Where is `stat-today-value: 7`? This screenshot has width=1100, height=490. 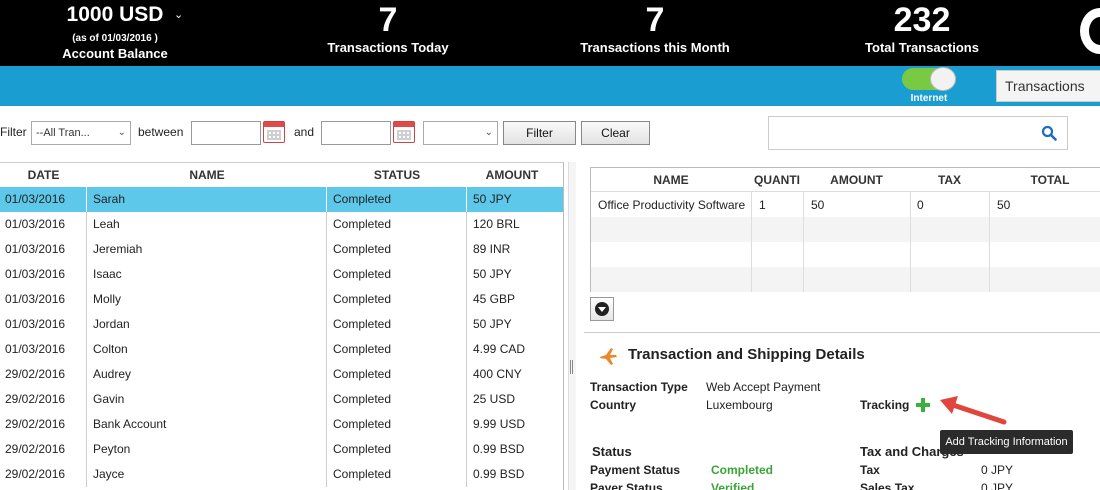 stat-today-value: 7 is located at coordinates (388, 20).